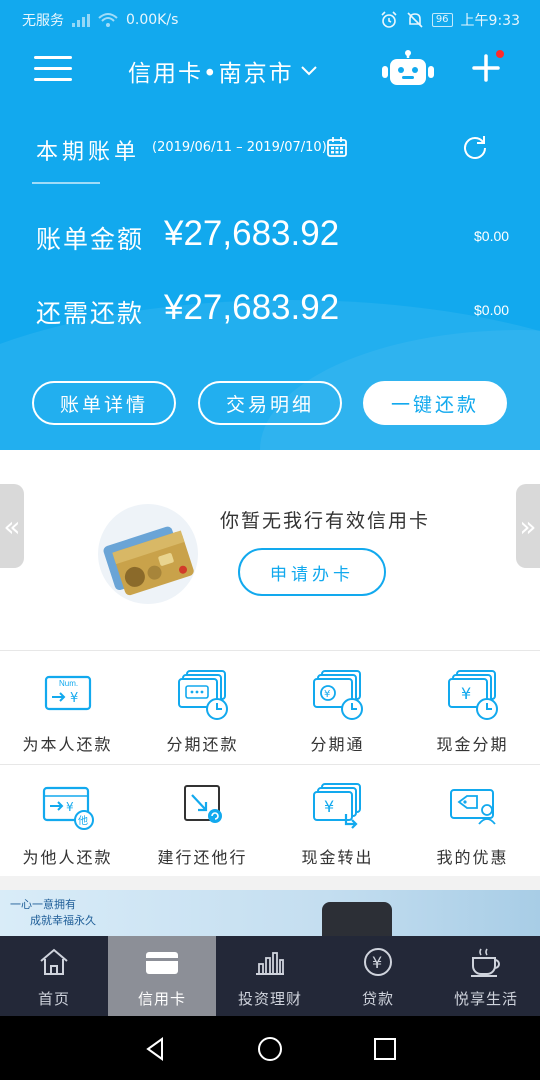  Describe the element at coordinates (162, 963) in the screenshot. I see `credit-card-icon` at that location.